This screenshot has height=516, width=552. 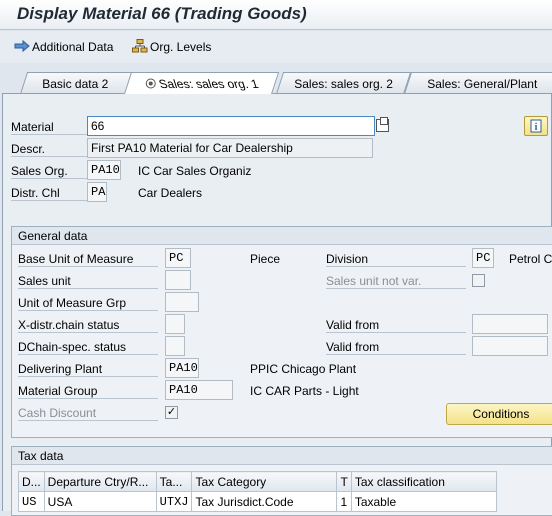 I want to click on cash-discount-checkbox: ✓, so click(x=171, y=412).